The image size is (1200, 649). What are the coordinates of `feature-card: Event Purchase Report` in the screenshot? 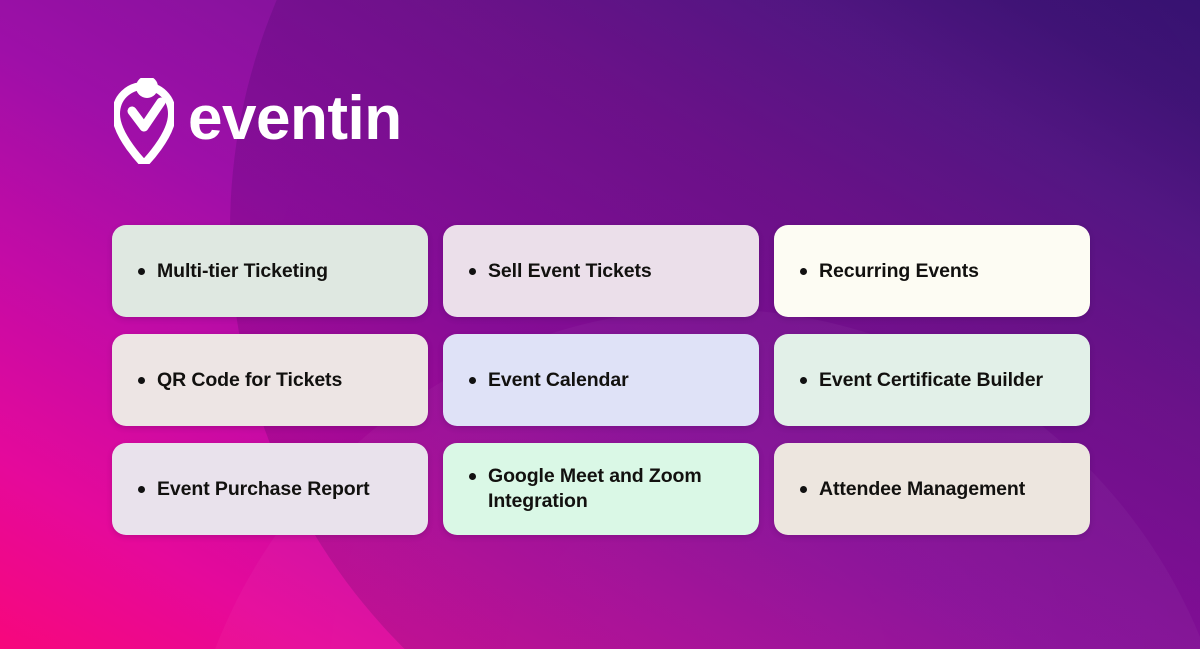 It's located at (270, 489).